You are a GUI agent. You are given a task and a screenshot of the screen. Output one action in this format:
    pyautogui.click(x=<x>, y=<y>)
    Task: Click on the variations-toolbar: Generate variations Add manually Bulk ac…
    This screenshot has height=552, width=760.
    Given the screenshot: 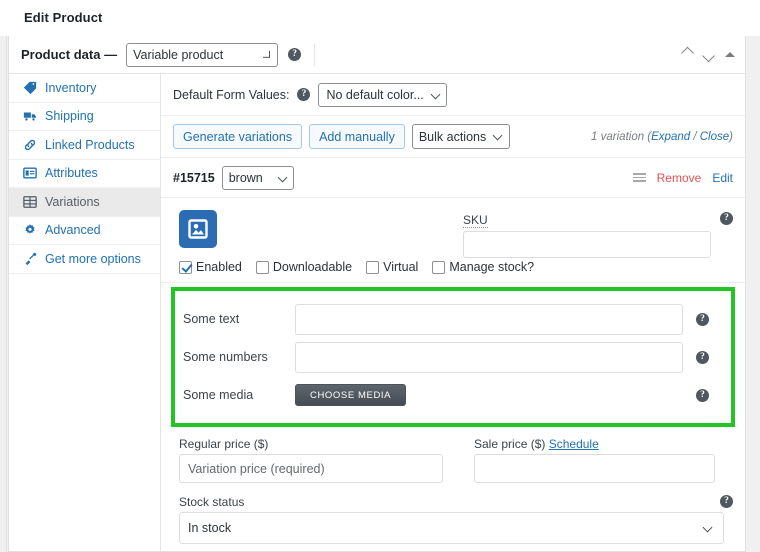 What is the action you would take?
    pyautogui.click(x=453, y=137)
    